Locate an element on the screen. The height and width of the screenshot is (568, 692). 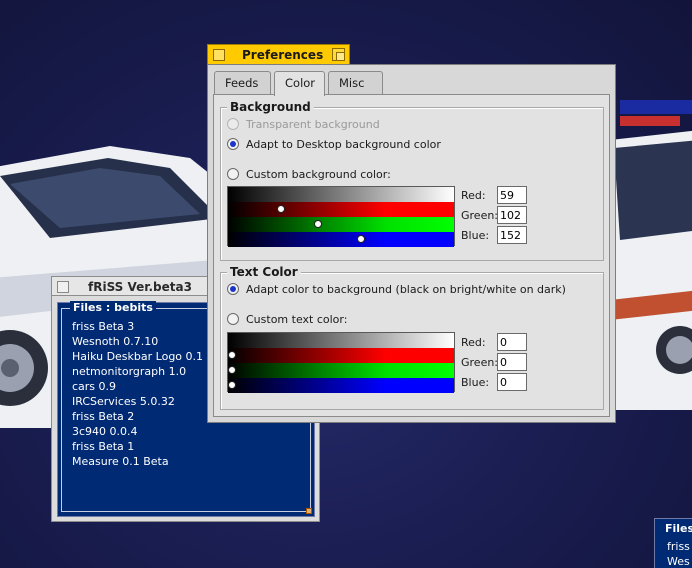
zoom-box-icon is located at coordinates (338, 54).